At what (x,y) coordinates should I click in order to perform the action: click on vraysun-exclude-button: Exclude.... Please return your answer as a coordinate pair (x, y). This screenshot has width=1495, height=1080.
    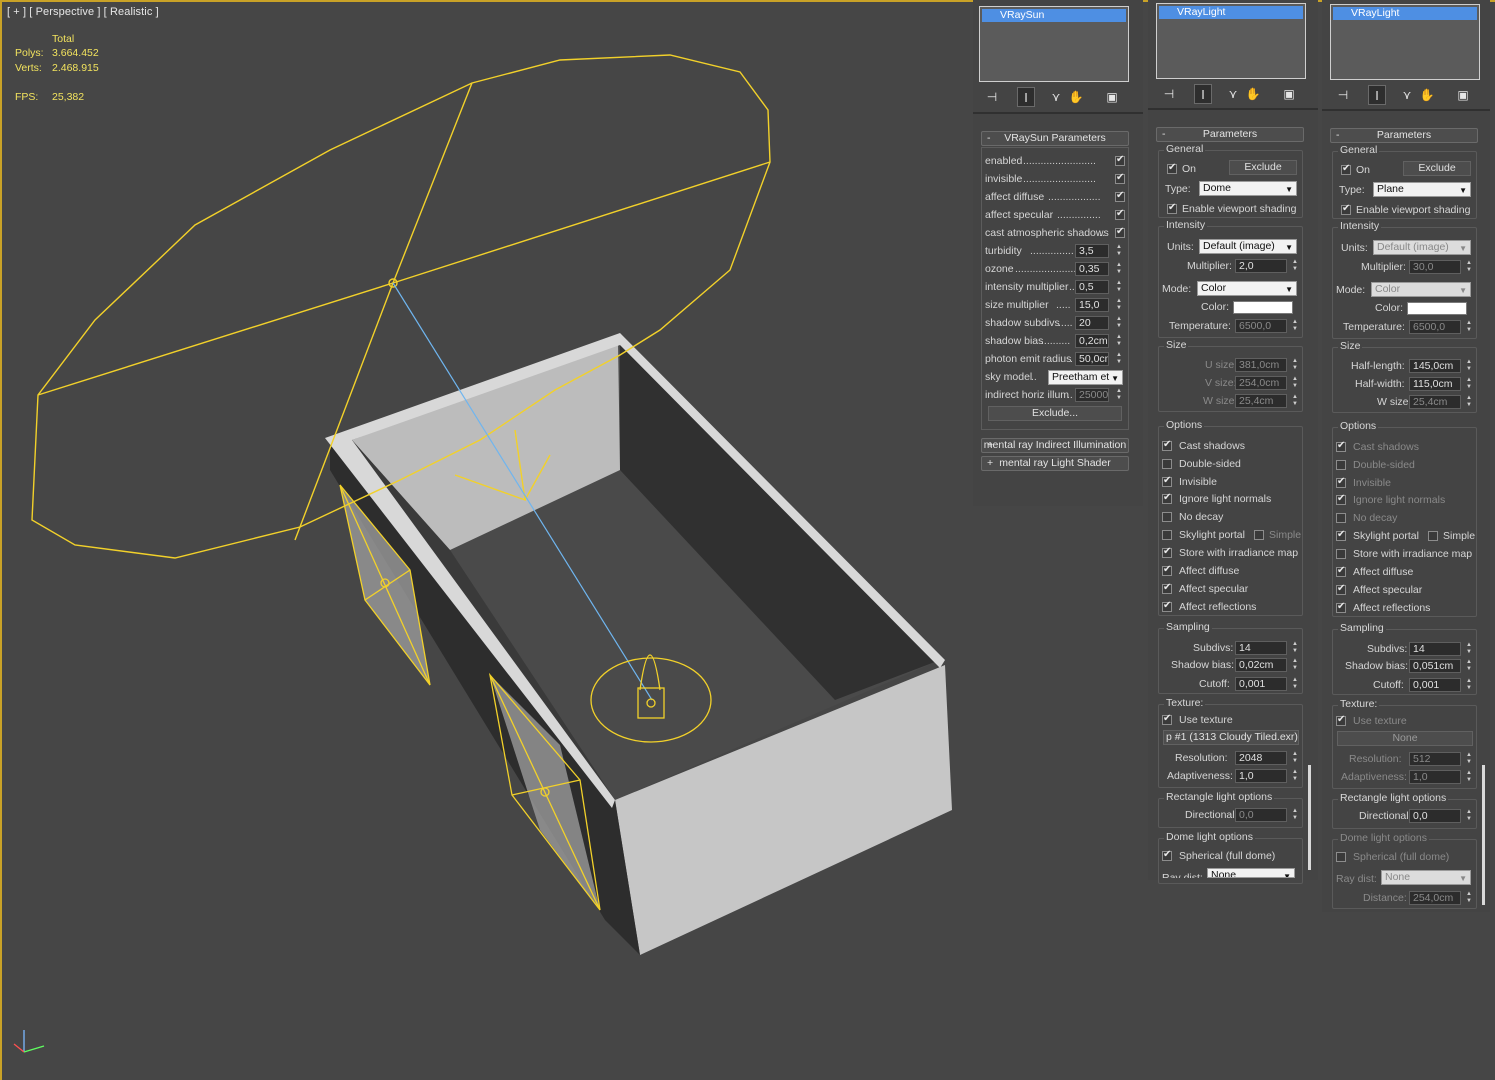
    Looking at the image, I should click on (1055, 413).